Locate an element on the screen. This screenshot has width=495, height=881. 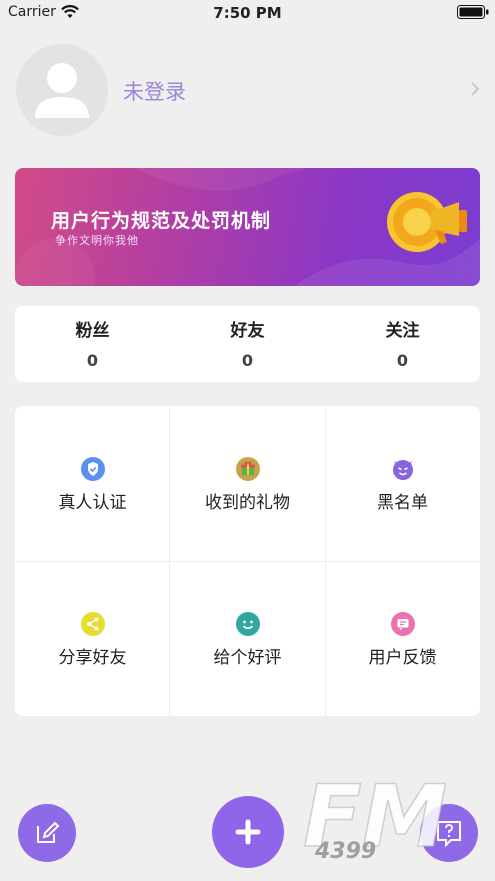
banner-title: 用户行为规范及处罚机制 is located at coordinates (161, 221).